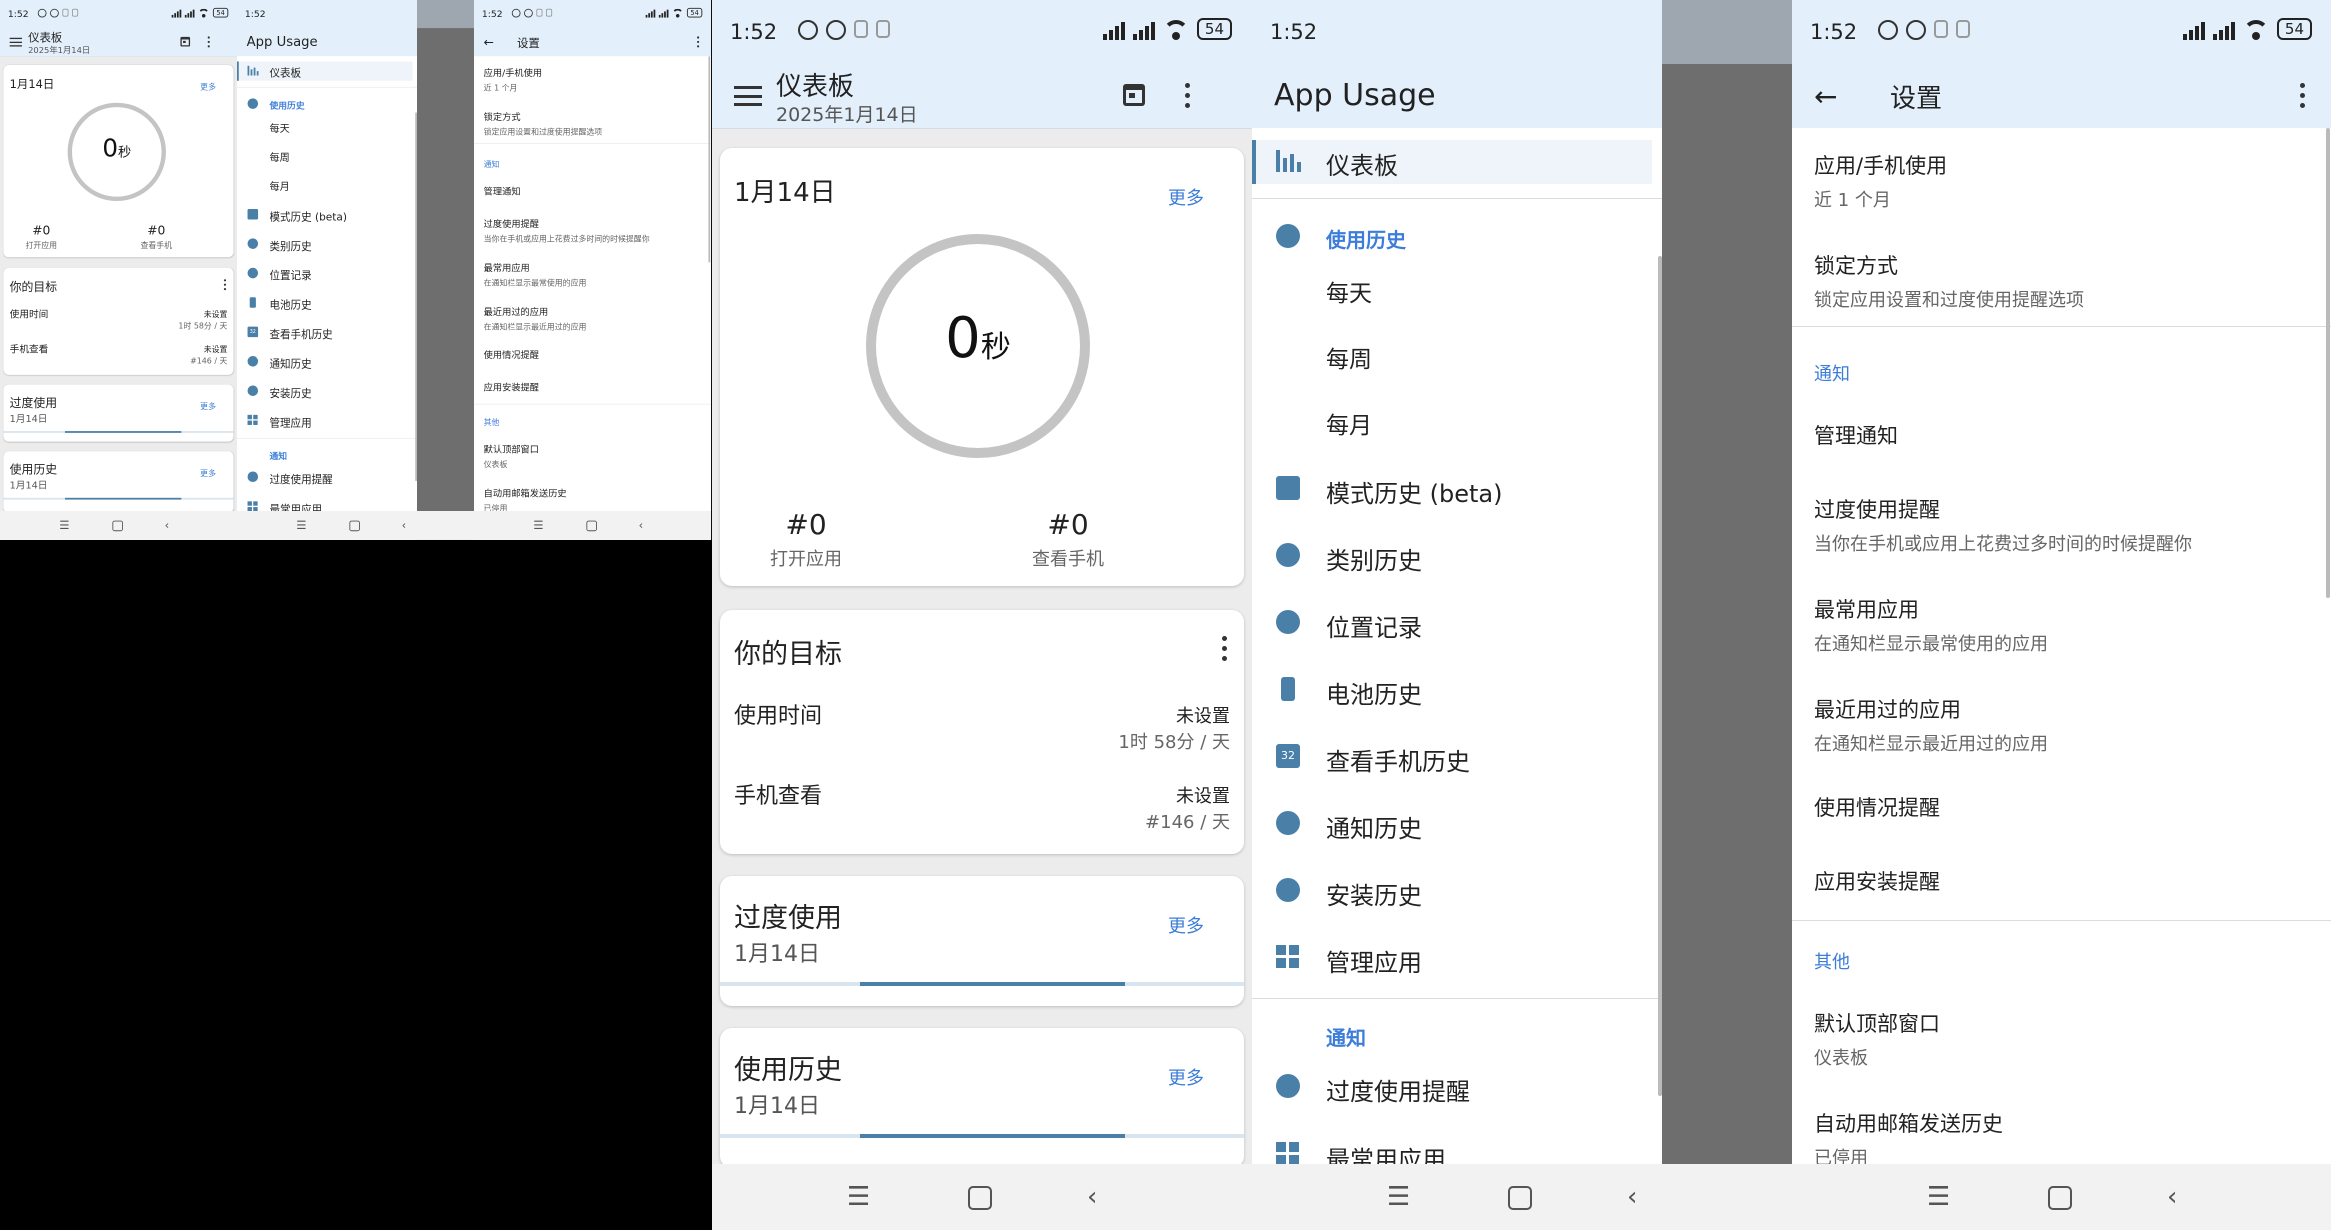  Describe the element at coordinates (788, 1070) in the screenshot. I see `history-title: 使用历史` at that location.